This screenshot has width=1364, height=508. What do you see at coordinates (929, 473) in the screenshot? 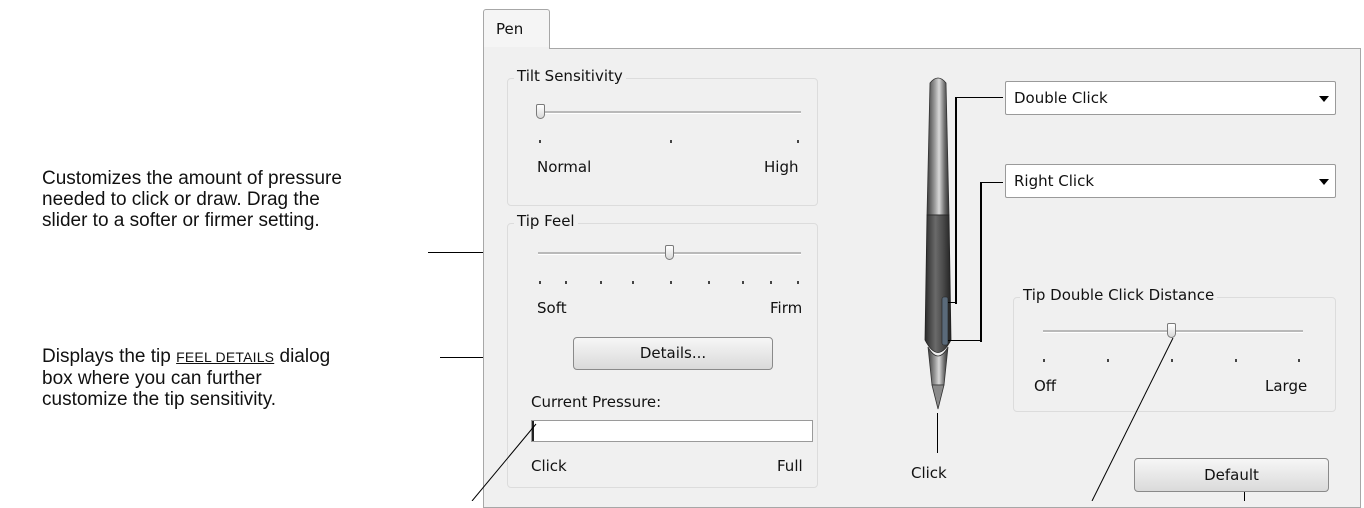
I see `pen-tip-label: Click` at bounding box center [929, 473].